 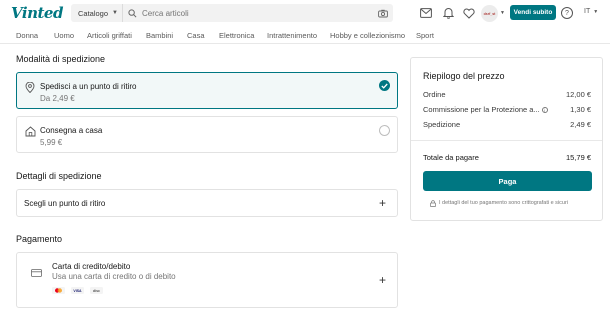 I want to click on shipping-value: 2,49 €, so click(x=580, y=124).